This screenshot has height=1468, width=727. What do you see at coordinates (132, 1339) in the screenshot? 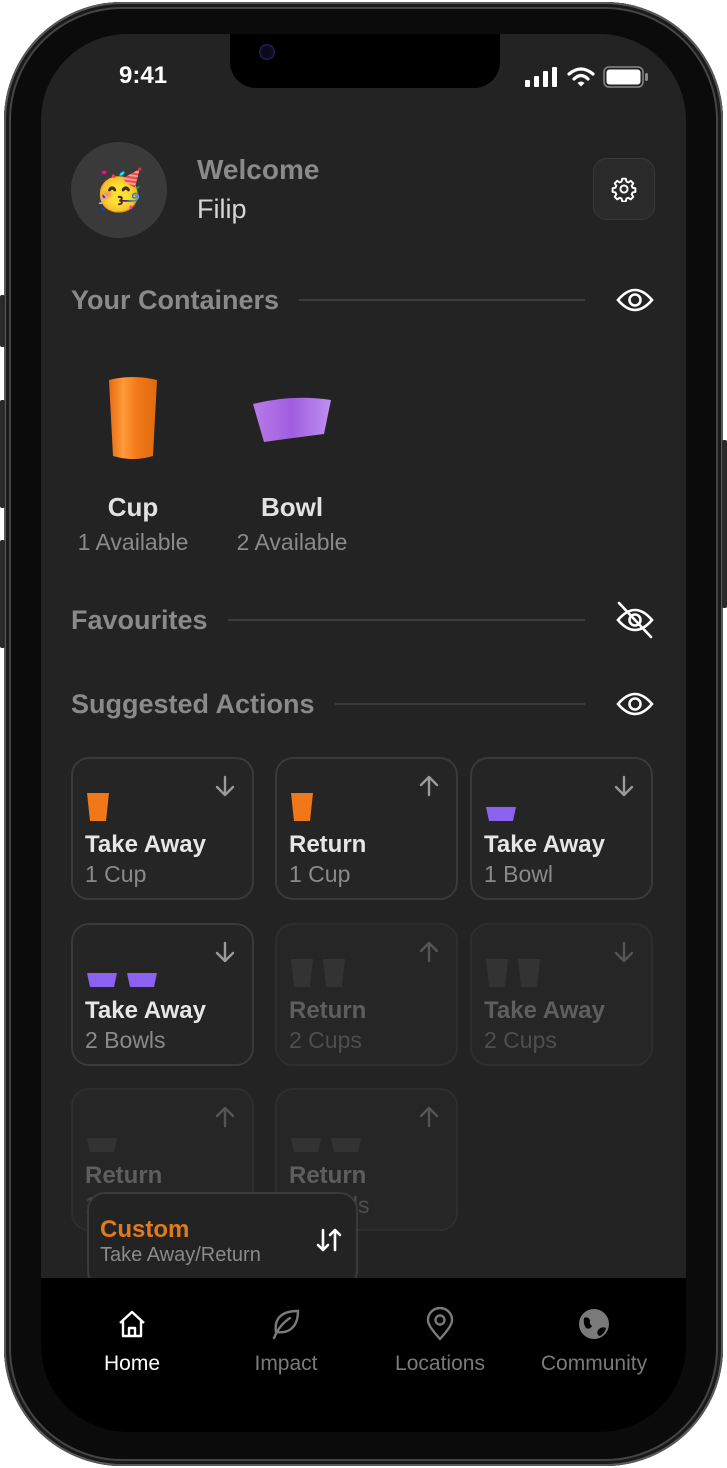
I see `nav-home: Home` at bounding box center [132, 1339].